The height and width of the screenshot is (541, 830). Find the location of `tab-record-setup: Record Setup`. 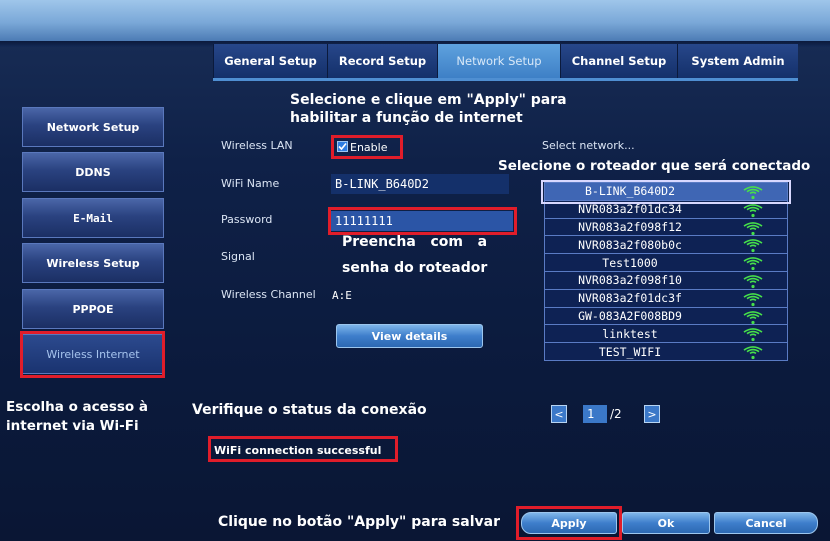

tab-record-setup: Record Setup is located at coordinates (382, 61).